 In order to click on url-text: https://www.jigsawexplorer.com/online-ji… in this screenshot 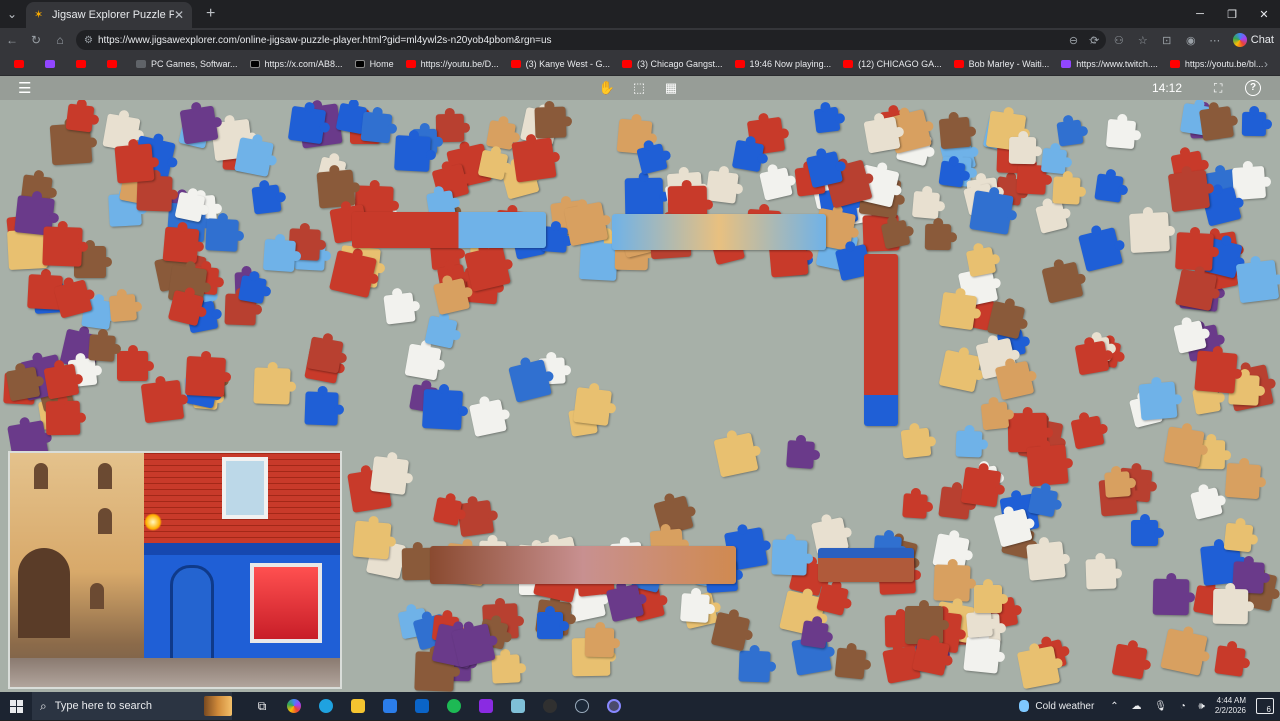, I will do `click(578, 40)`.